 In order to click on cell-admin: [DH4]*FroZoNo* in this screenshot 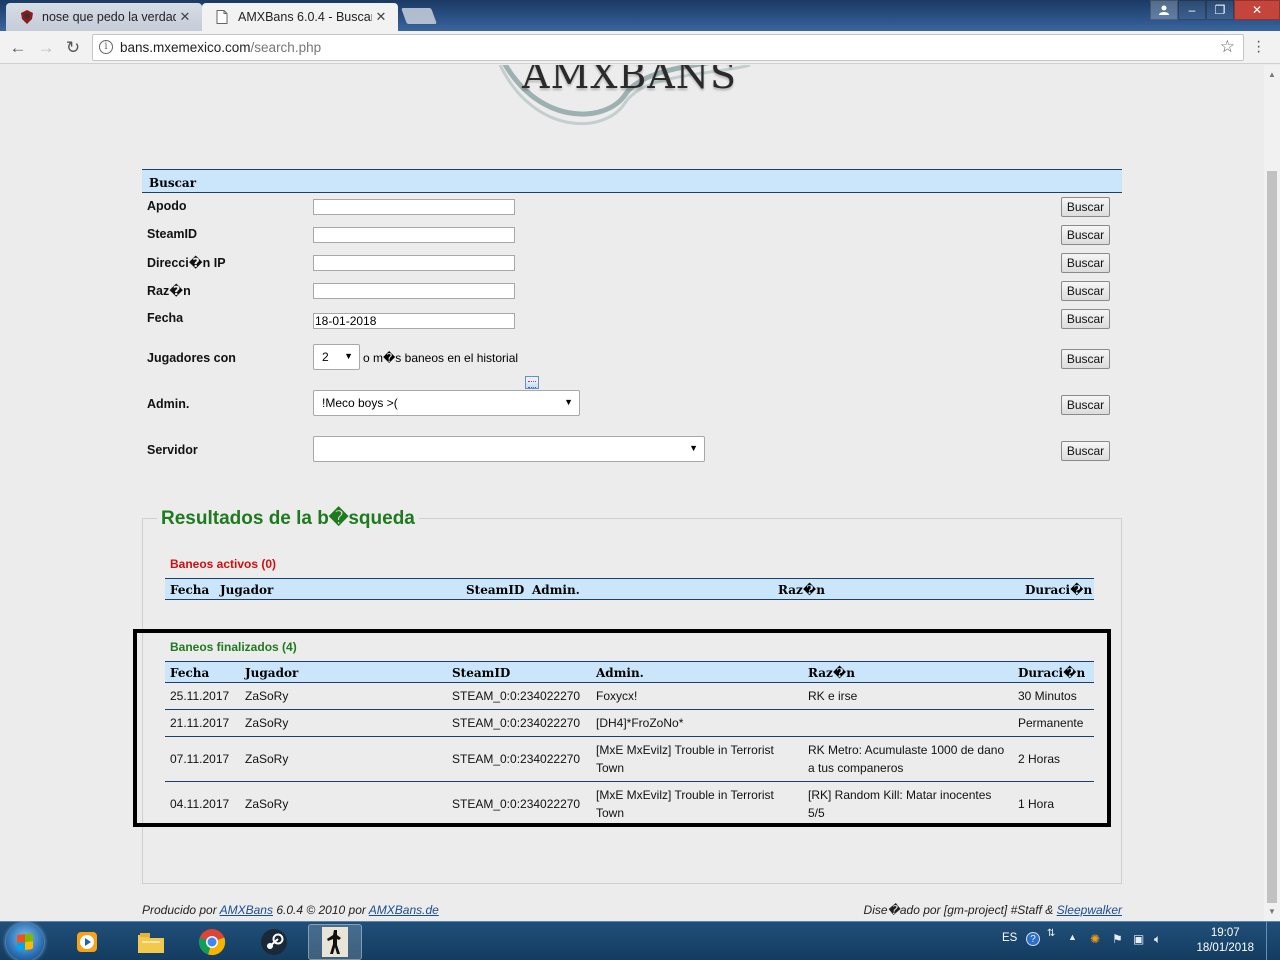, I will do `click(640, 723)`.